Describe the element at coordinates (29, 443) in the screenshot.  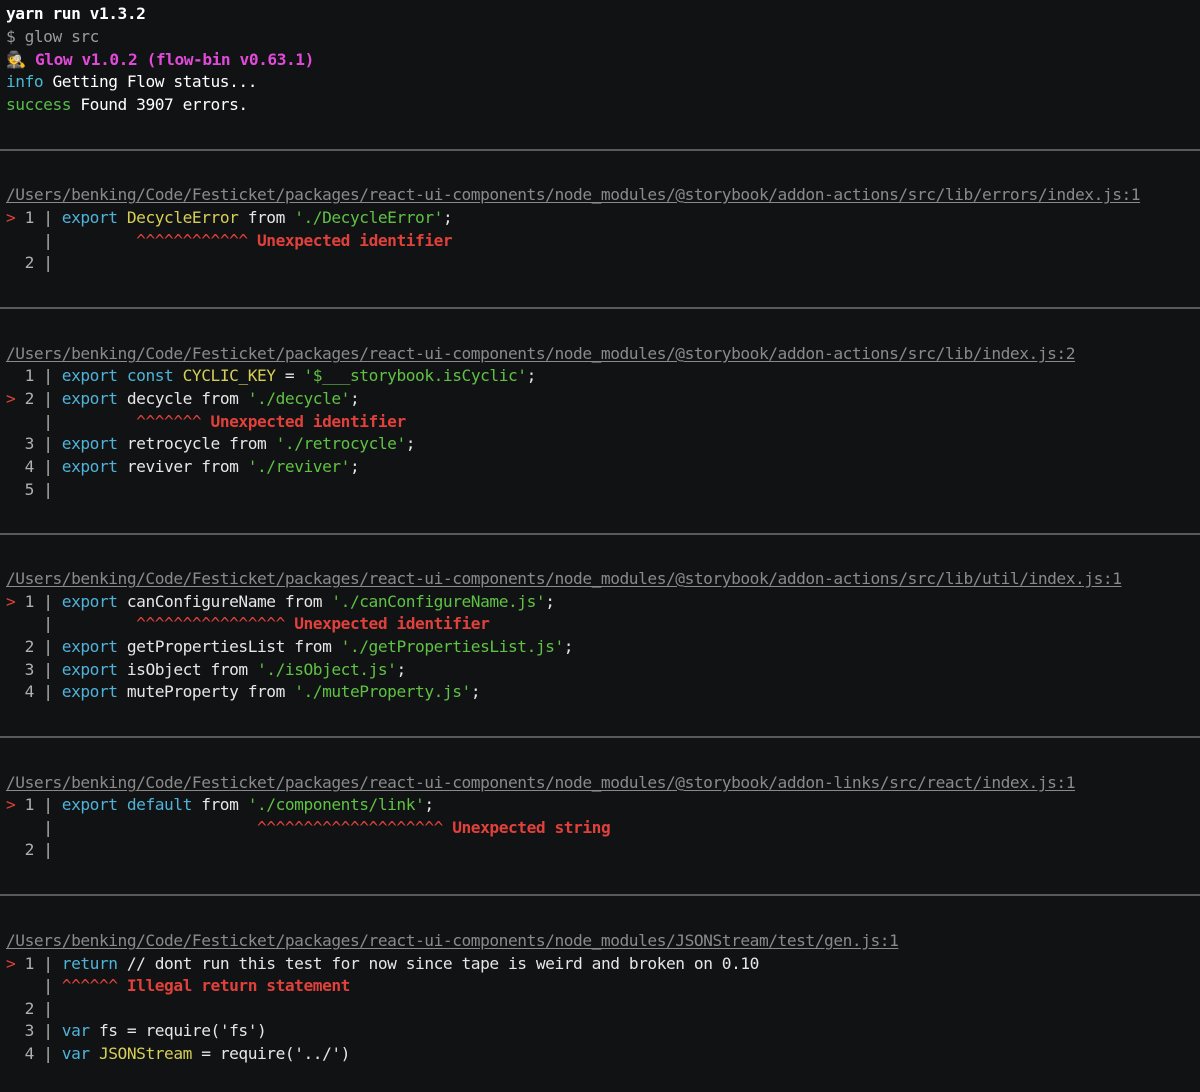
I see `line-number: 3` at that location.